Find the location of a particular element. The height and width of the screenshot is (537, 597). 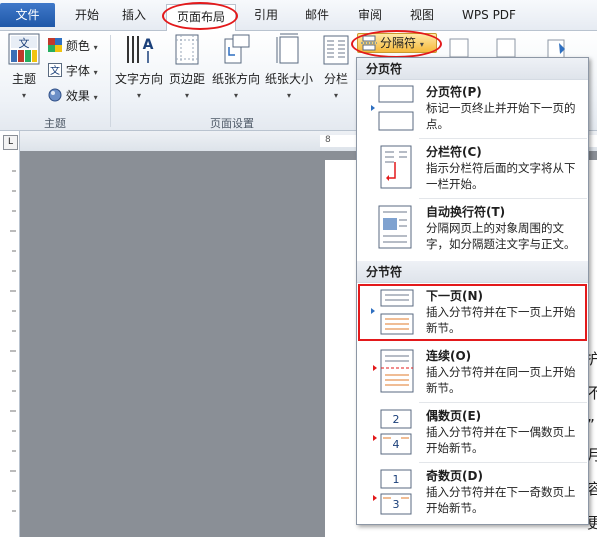

themes-icon: 文 is located at coordinates (24, 49).